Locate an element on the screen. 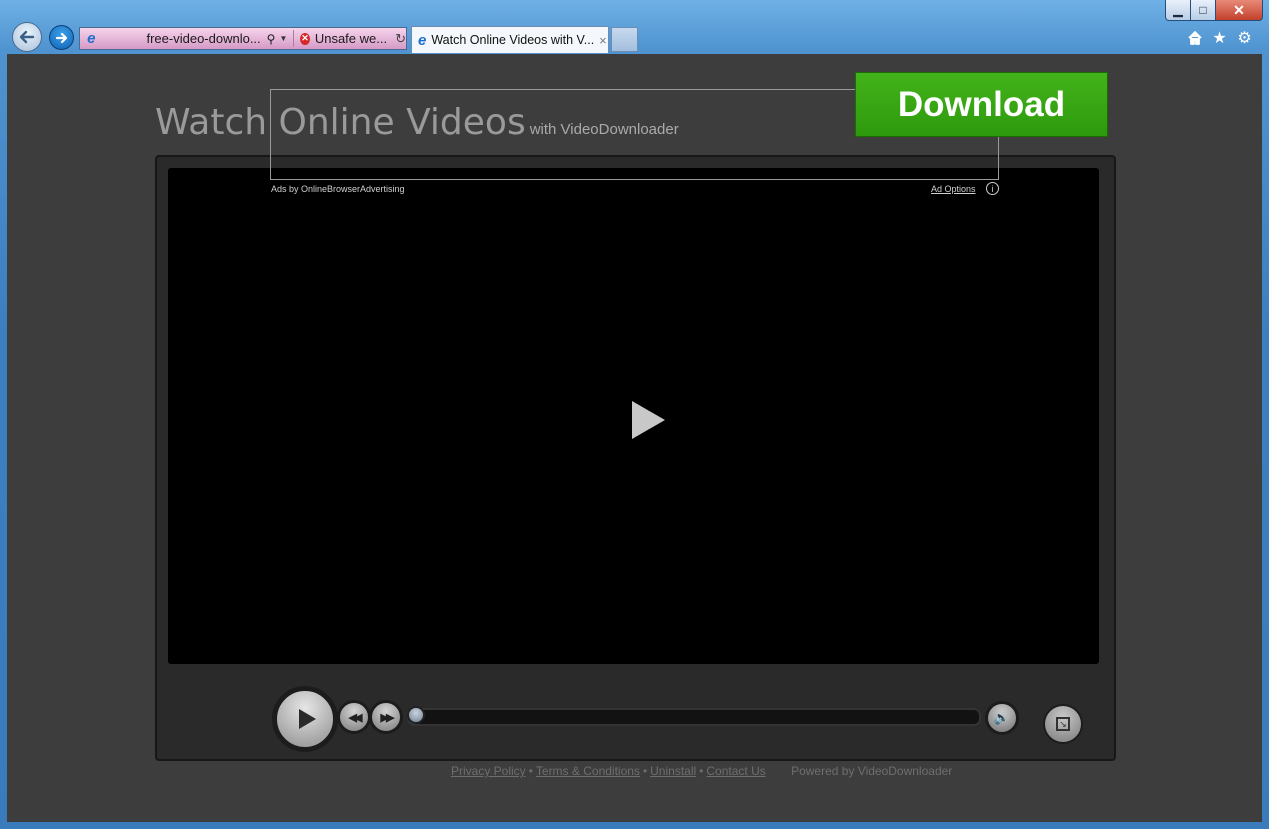 The image size is (1269, 829). dropdown-icon: ▼ is located at coordinates (283, 38).